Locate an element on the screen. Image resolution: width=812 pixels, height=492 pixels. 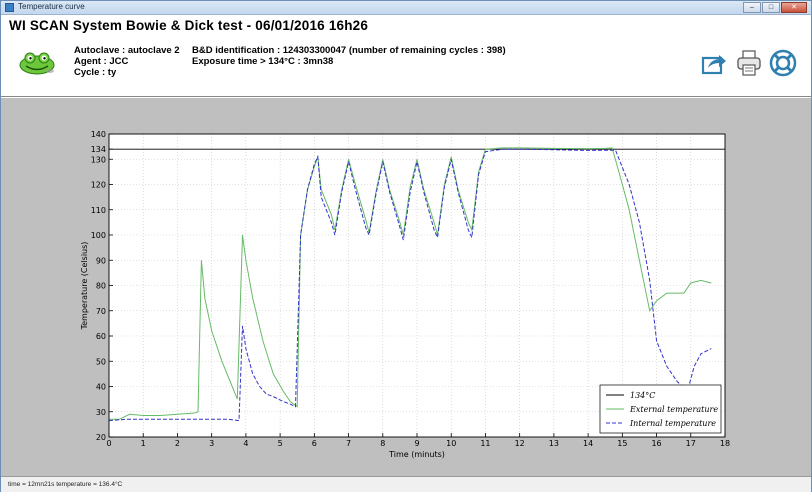
x-tick-label: 6 is located at coordinates (314, 443).